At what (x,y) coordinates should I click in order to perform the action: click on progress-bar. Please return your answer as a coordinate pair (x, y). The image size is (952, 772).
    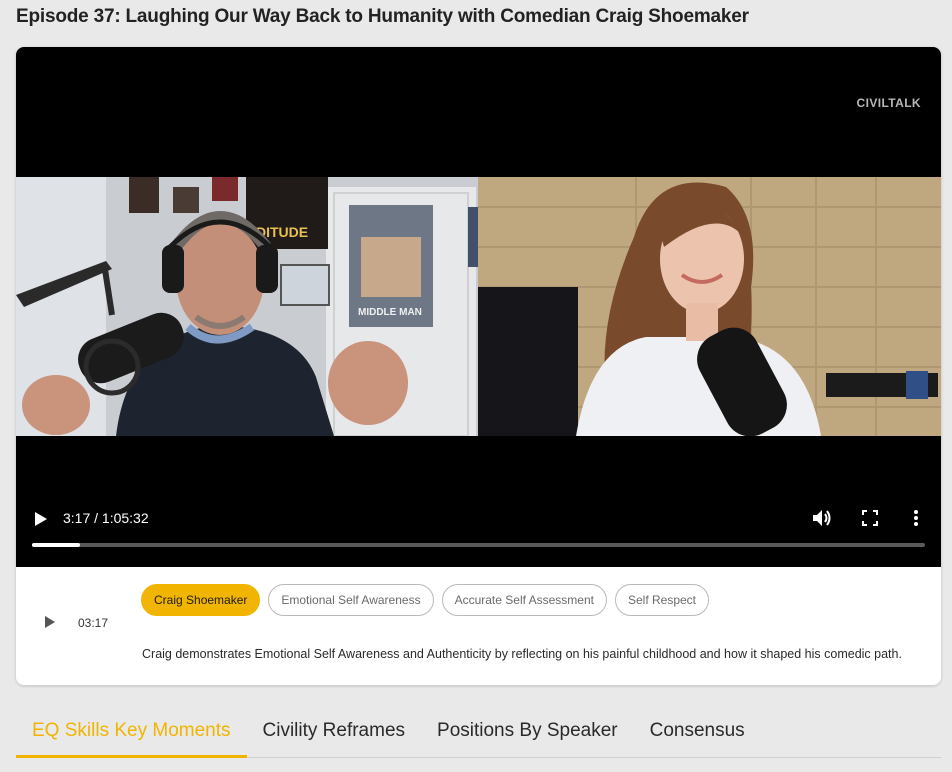
    Looking at the image, I should click on (478, 545).